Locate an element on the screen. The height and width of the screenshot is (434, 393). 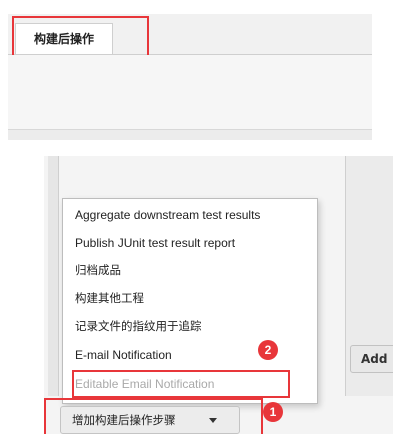
menu-item-email-notification: E-mail Notification is located at coordinates (123, 355).